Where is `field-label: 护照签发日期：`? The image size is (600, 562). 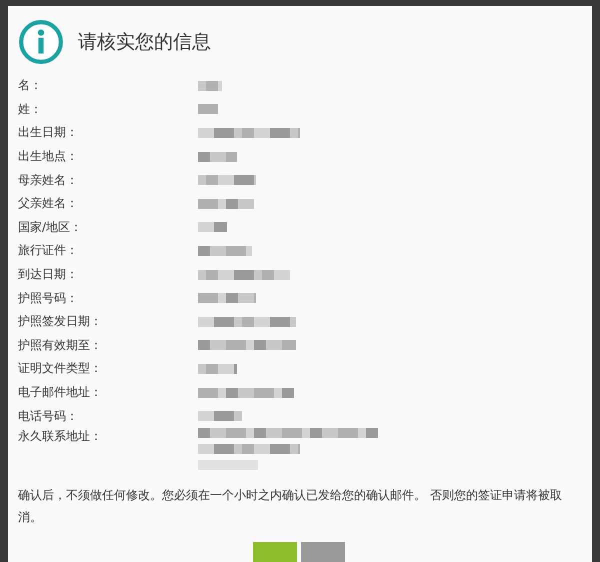 field-label: 护照签发日期： is located at coordinates (60, 321).